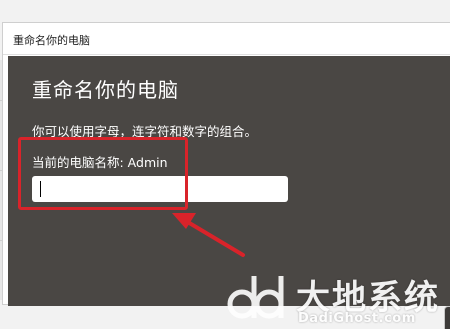 The height and width of the screenshot is (329, 450). What do you see at coordinates (160, 189) in the screenshot?
I see `pc-name-input` at bounding box center [160, 189].